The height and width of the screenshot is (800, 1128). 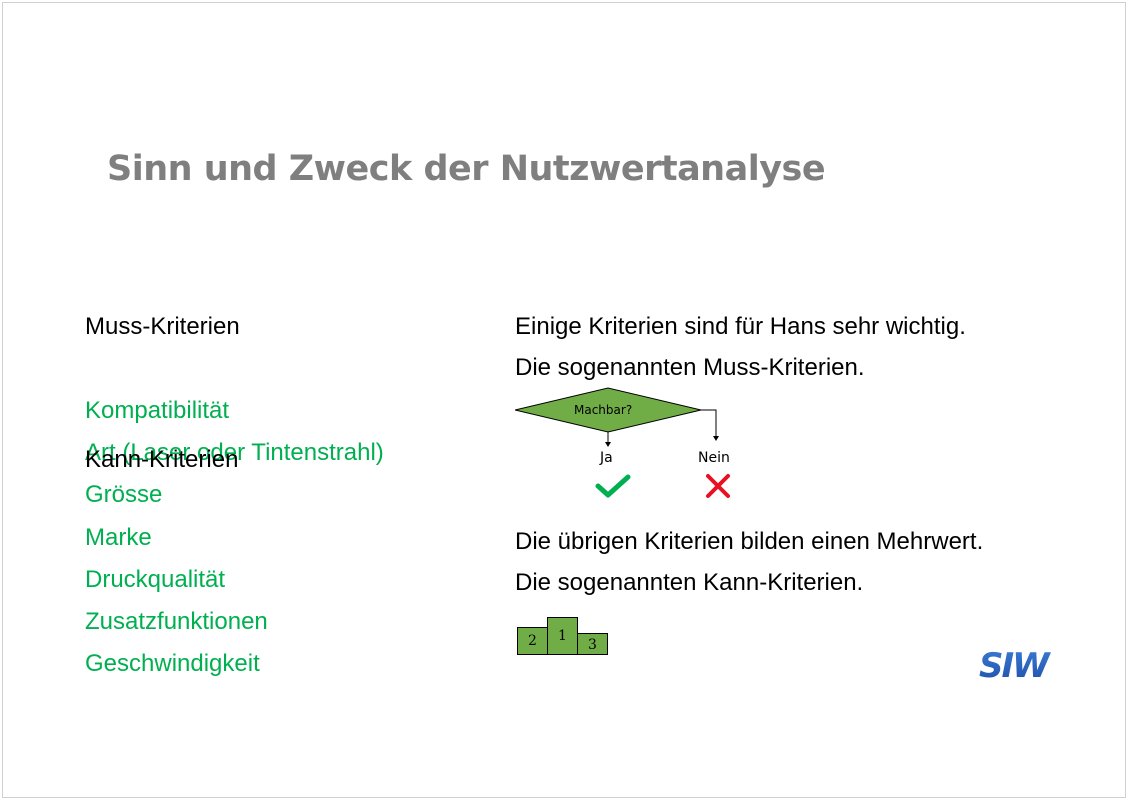 I want to click on right-text-line: Die sogenannten Muss-Kriterien., so click(x=690, y=367).